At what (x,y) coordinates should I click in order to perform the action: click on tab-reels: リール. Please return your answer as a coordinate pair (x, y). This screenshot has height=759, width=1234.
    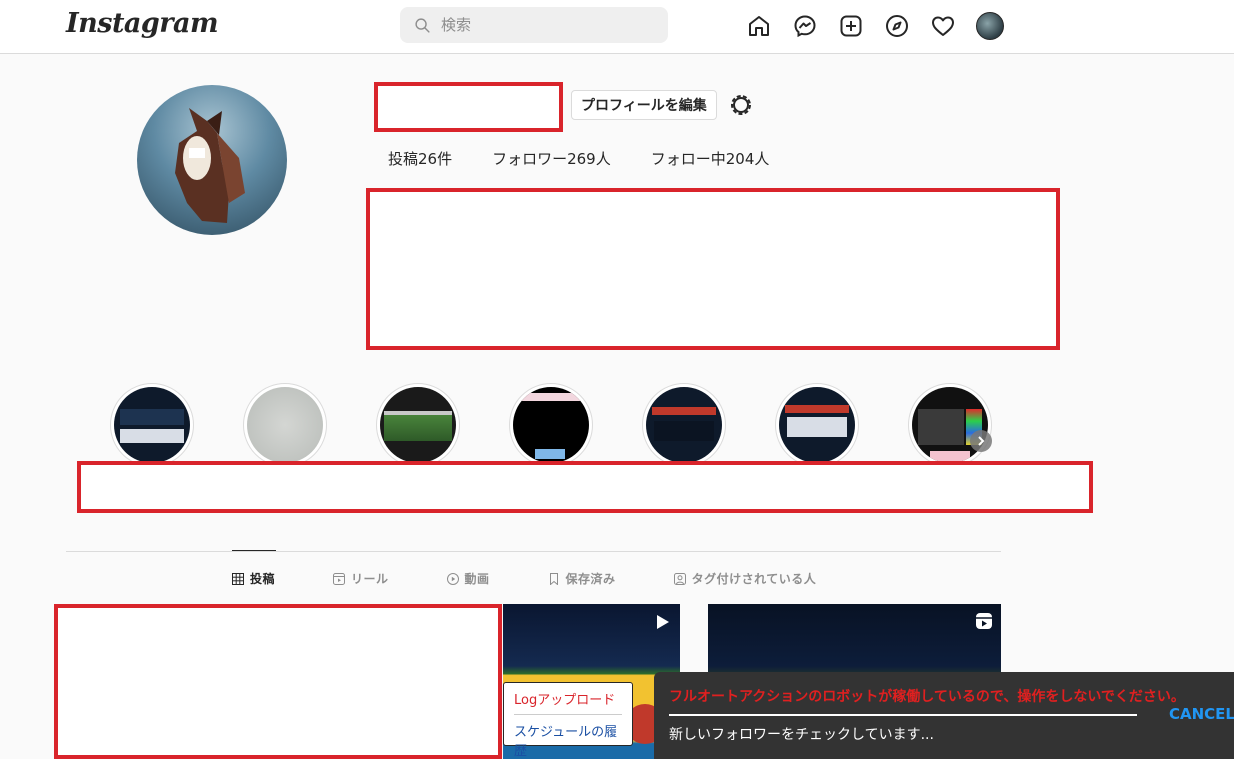
    Looking at the image, I should click on (361, 578).